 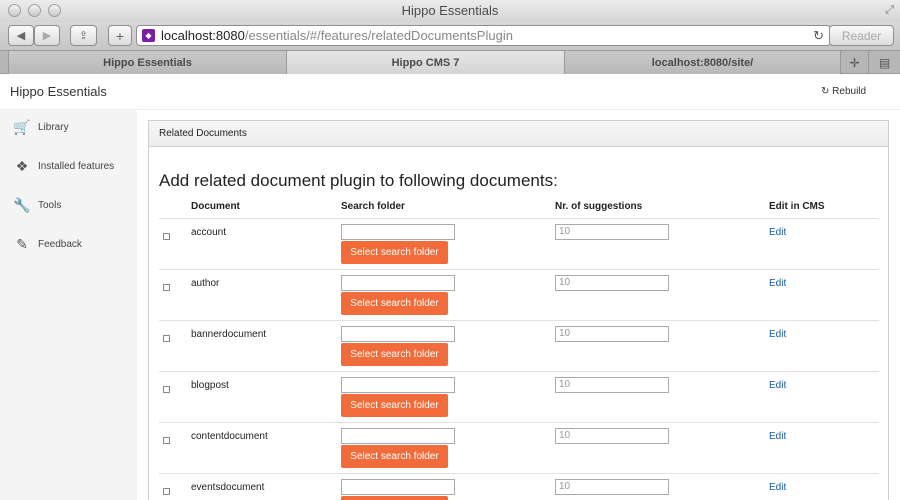 I want to click on table-row: bannerdocument Select search folder 10 Edit, so click(x=519, y=345).